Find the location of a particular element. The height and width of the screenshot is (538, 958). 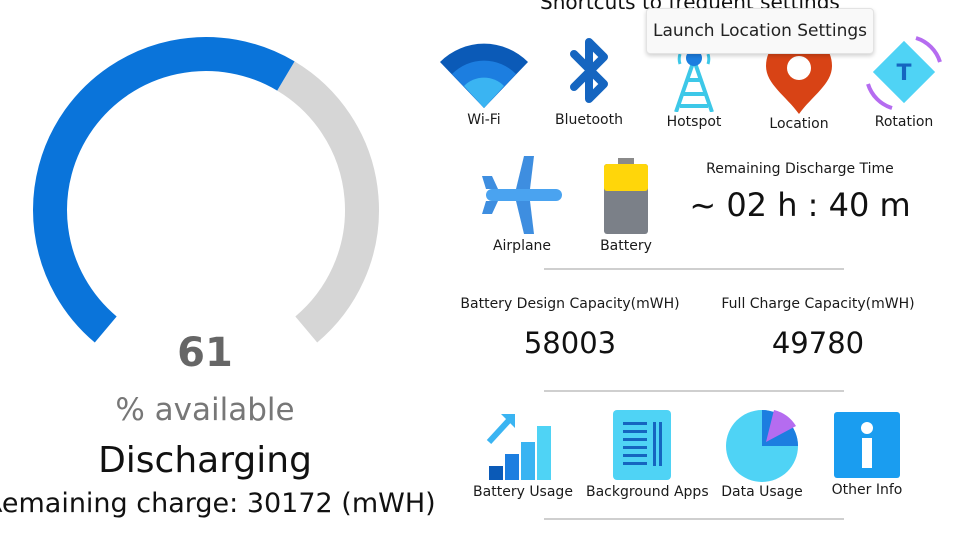

battery-label: Battery is located at coordinates (626, 246).